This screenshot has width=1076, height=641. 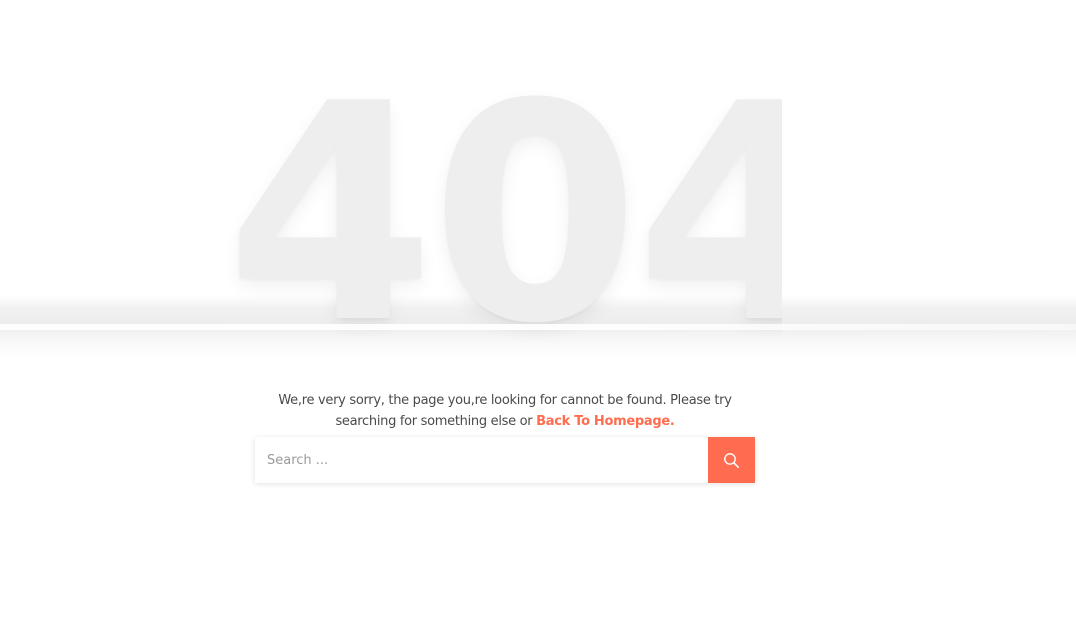 What do you see at coordinates (605, 421) in the screenshot?
I see `back-to-homepage-link: Back To Homepage.` at bounding box center [605, 421].